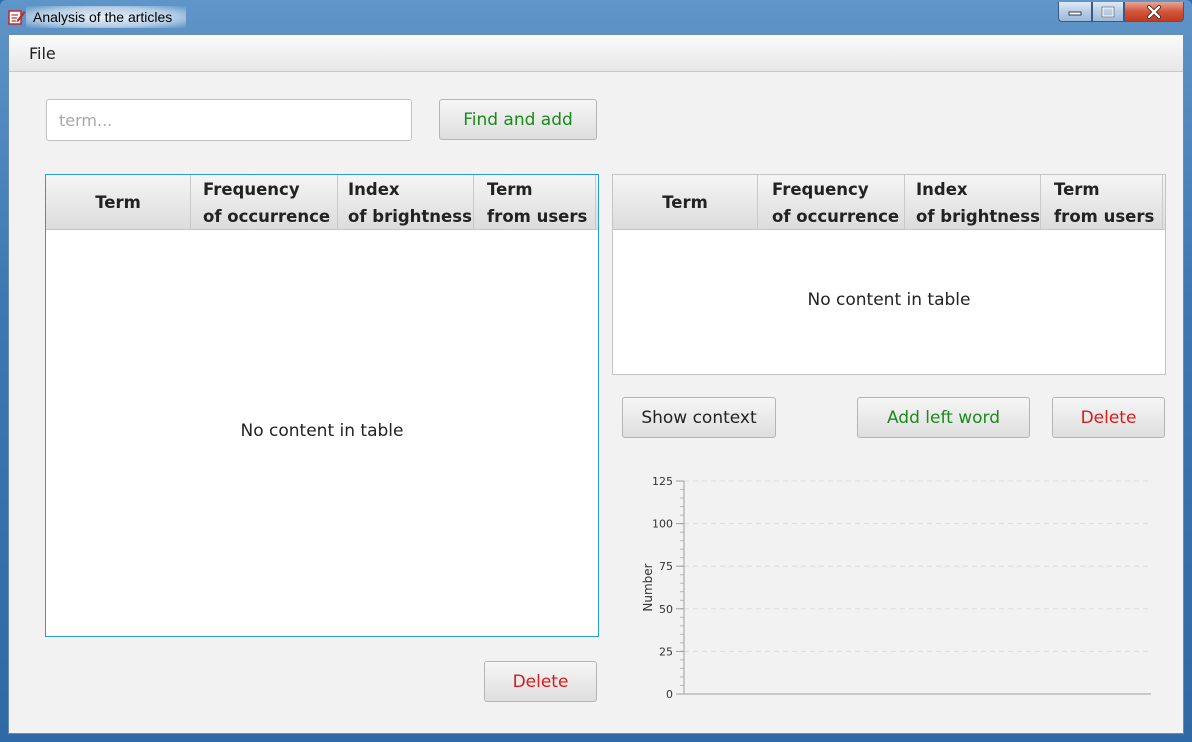  What do you see at coordinates (229, 120) in the screenshot?
I see `search-input` at bounding box center [229, 120].